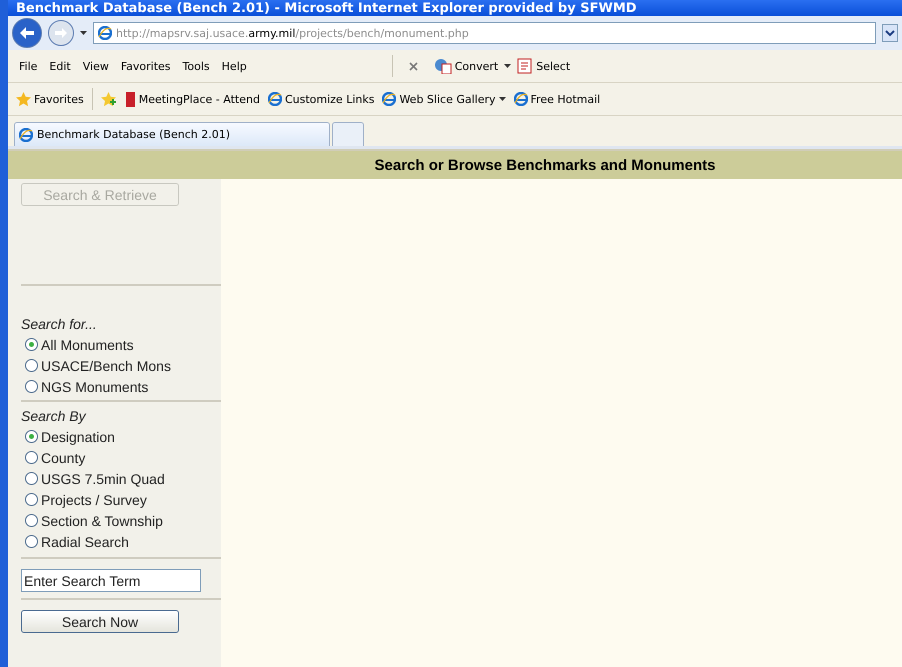  What do you see at coordinates (443, 66) in the screenshot?
I see `document-convert-icon` at bounding box center [443, 66].